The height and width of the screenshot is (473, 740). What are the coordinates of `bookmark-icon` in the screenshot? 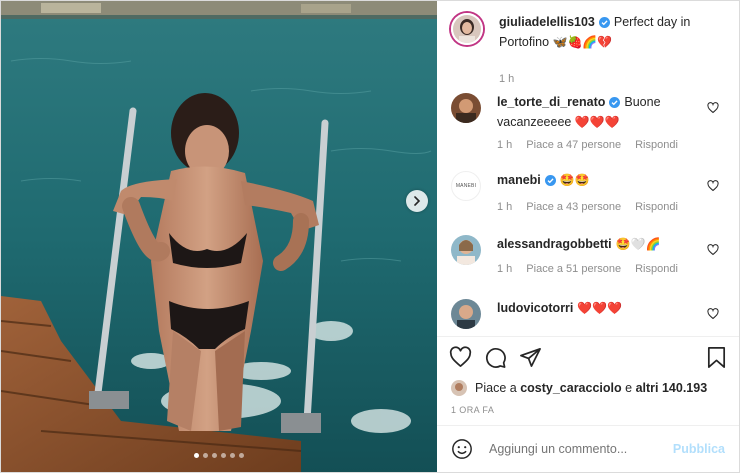 It's located at (716, 360).